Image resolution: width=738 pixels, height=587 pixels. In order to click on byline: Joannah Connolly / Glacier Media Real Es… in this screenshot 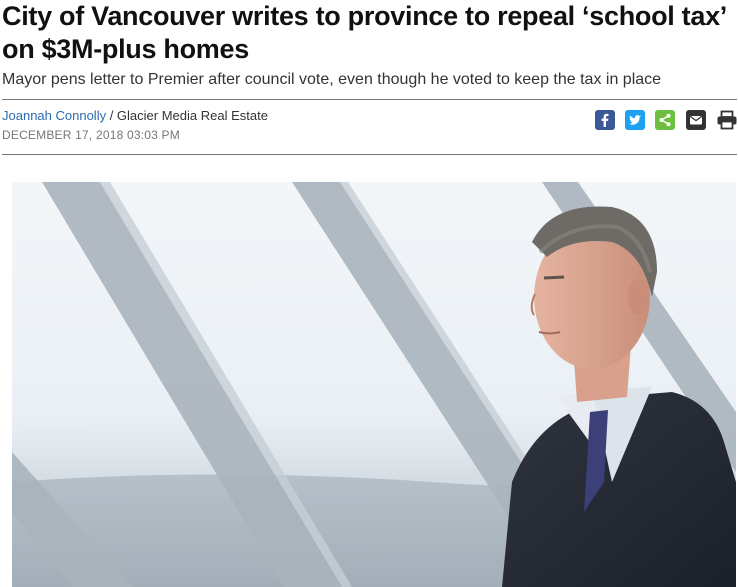, I will do `click(135, 115)`.